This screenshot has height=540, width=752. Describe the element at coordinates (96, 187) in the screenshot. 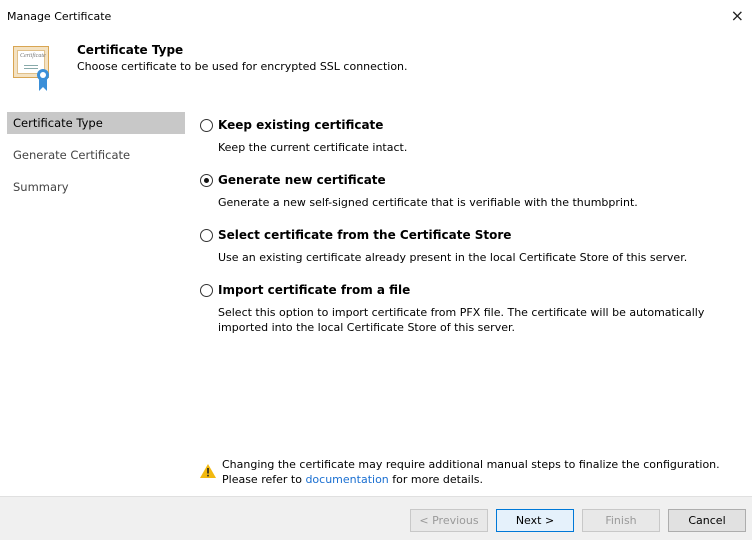

I see `sidebar-item-summary: Summary` at that location.